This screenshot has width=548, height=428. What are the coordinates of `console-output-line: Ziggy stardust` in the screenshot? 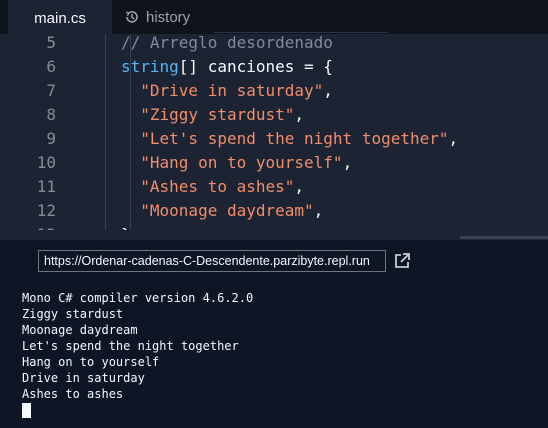 It's located at (73, 314).